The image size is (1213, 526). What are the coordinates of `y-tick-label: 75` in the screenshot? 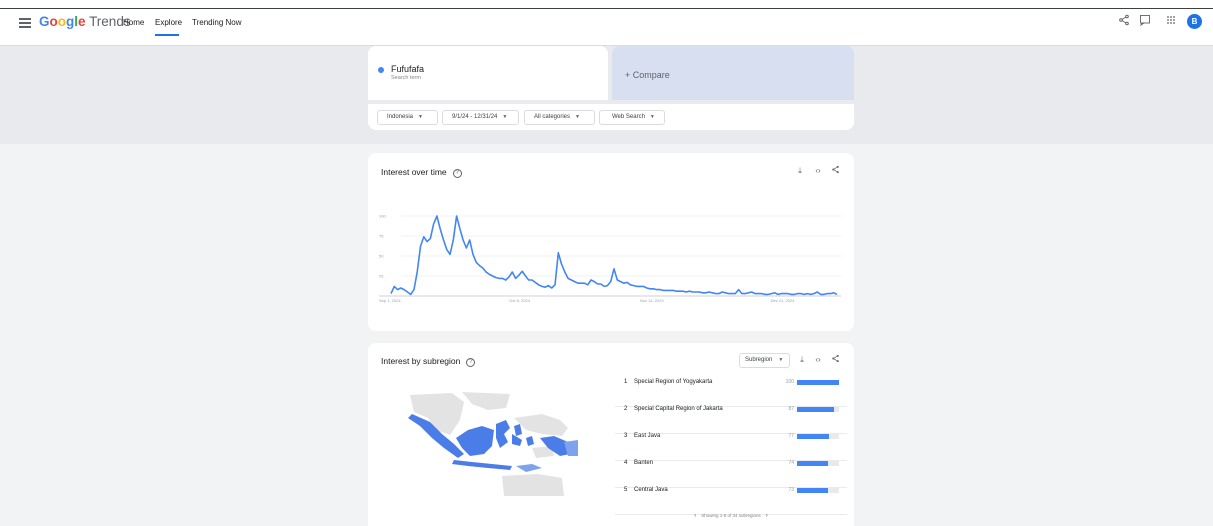 It's located at (381, 236).